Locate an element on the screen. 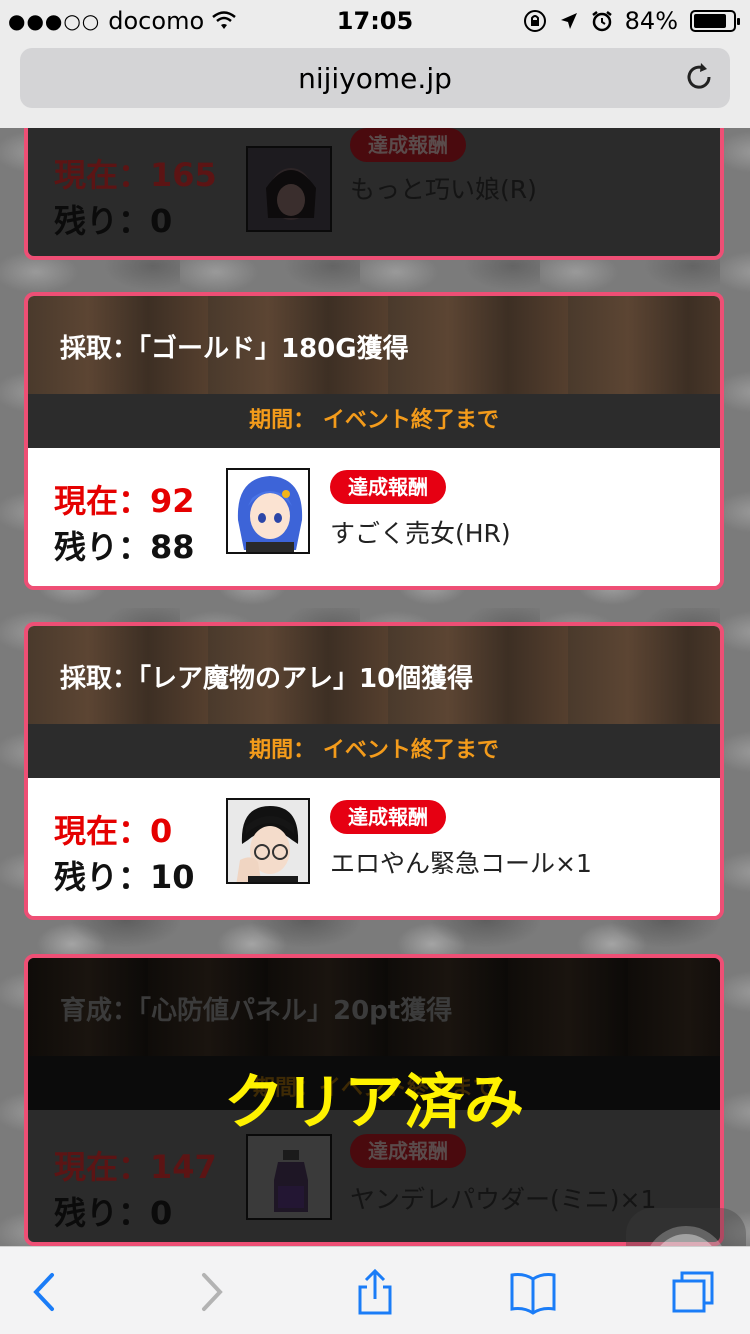 The width and height of the screenshot is (750, 1334). mission-card-cleared-top: 現在：165 残り：0 達成報酬 もっと巧い娘(R) クリア済み is located at coordinates (374, 194).